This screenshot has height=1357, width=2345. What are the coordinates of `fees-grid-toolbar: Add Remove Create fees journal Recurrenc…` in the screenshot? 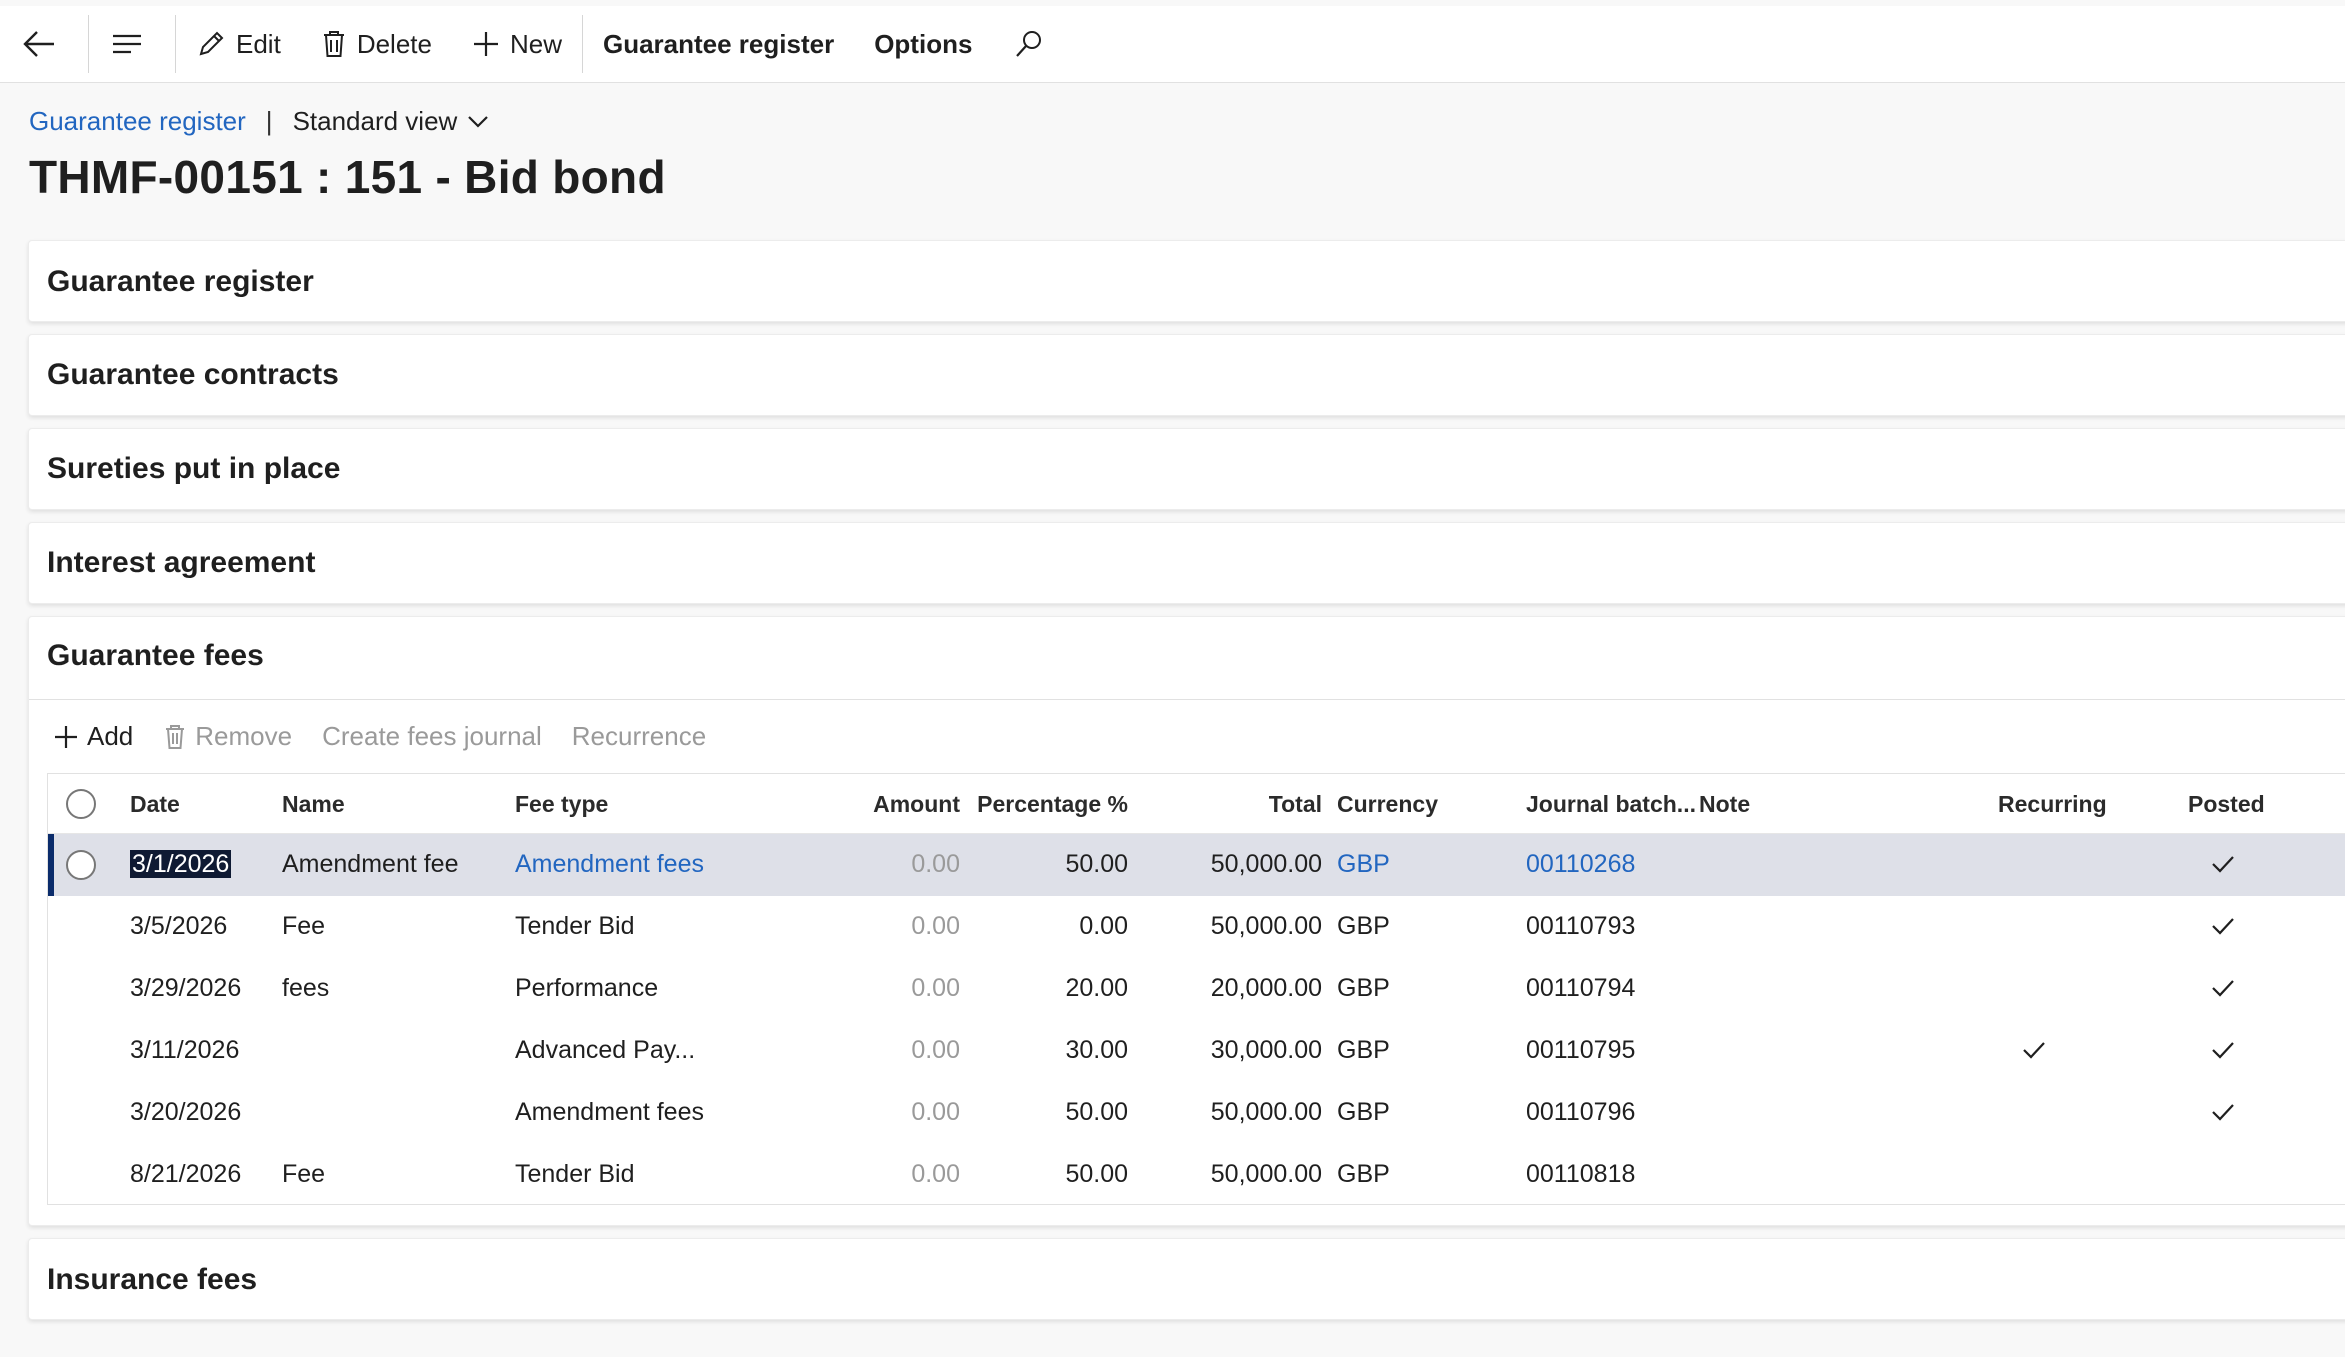 It's located at (1187, 736).